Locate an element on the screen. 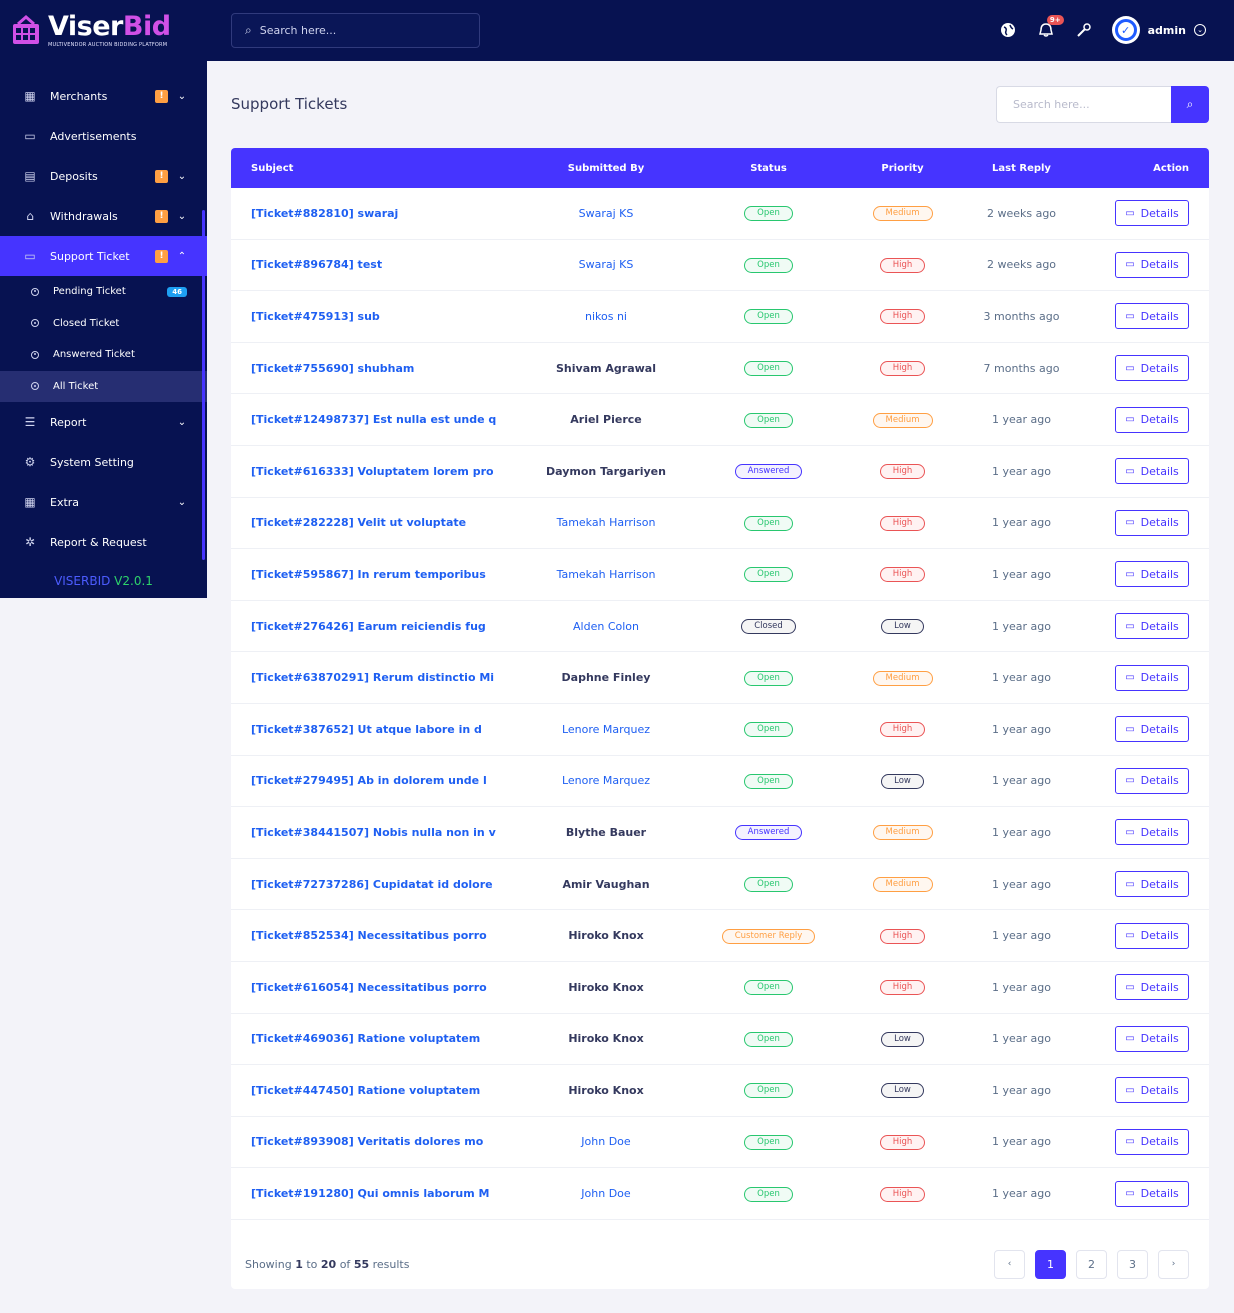 The width and height of the screenshot is (1234, 1313). ticket-subject-link: [Ticket#38441507] Nobis nulla non in v is located at coordinates (386, 832).